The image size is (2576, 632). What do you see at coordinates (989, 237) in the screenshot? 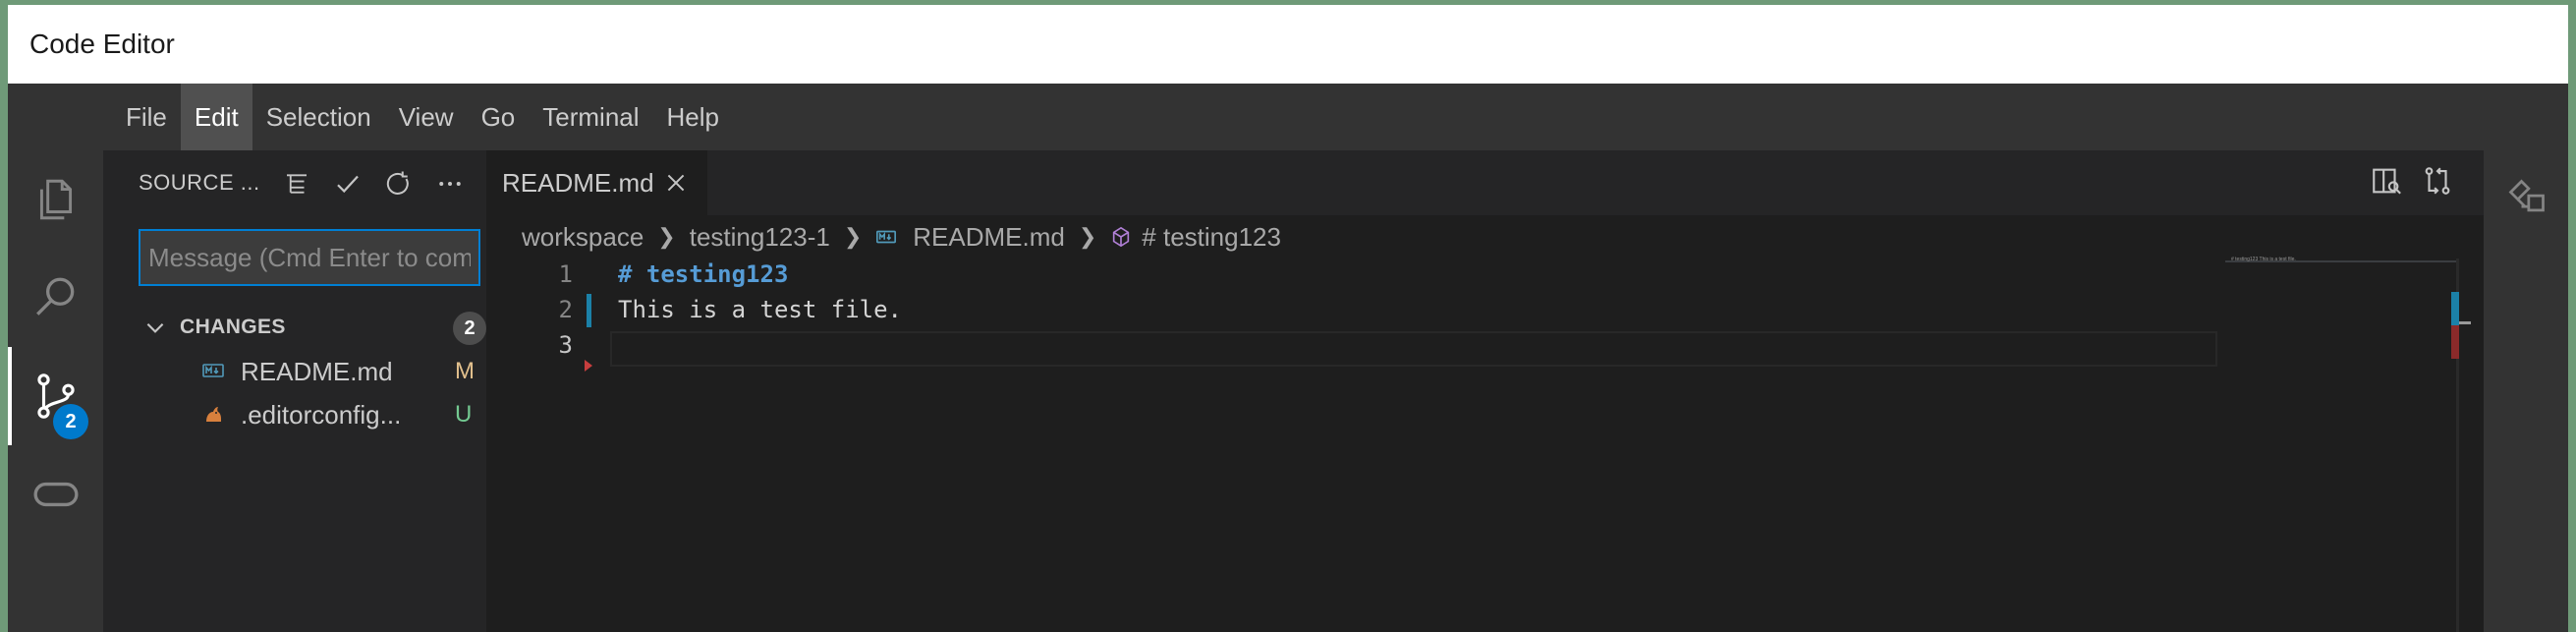
I see `breadcrumb-file: README.md` at bounding box center [989, 237].